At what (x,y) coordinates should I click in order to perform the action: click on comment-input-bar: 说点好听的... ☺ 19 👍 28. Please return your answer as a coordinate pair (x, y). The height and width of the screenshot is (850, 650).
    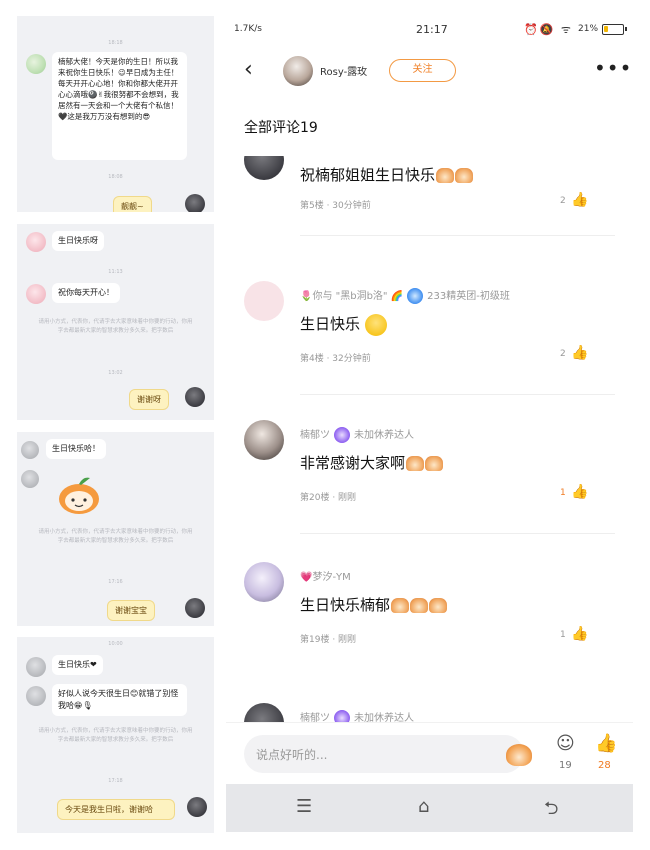
    Looking at the image, I should click on (429, 753).